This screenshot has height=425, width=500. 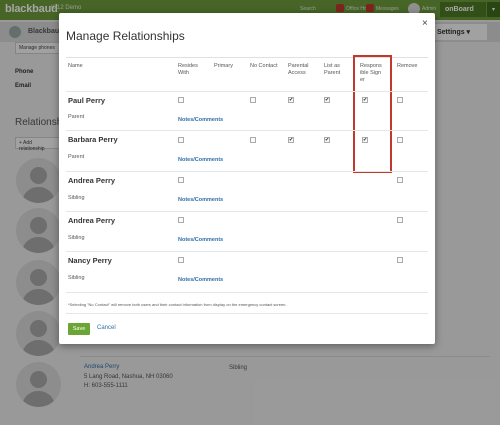 I want to click on cancel-button: Cancel, so click(x=106, y=328).